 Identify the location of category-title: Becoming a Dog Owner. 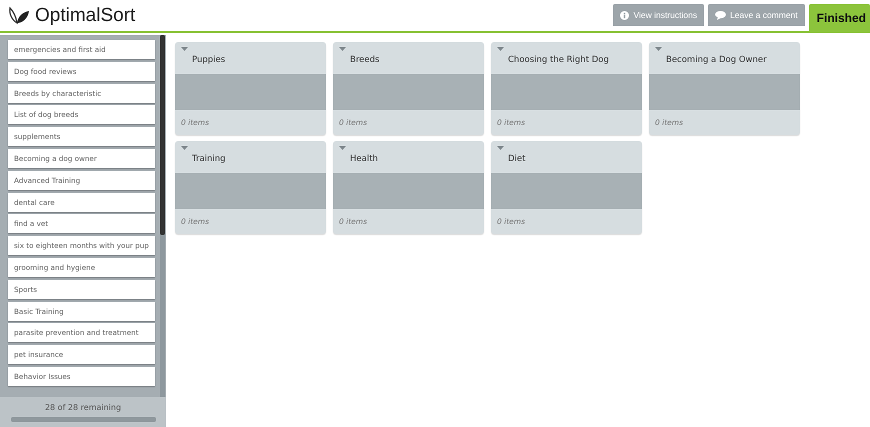
(716, 59).